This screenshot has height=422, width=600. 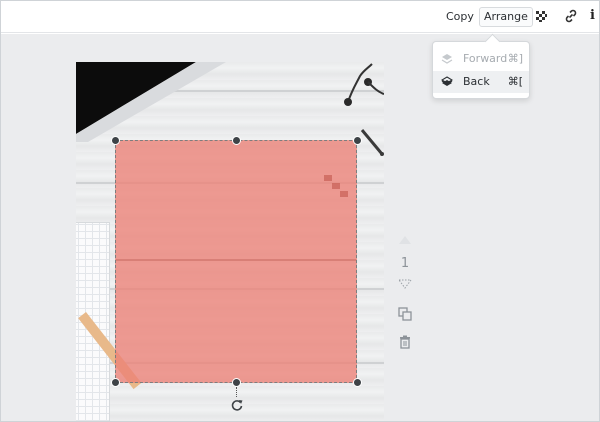 What do you see at coordinates (357, 140) in the screenshot?
I see `resize-handle-top-right` at bounding box center [357, 140].